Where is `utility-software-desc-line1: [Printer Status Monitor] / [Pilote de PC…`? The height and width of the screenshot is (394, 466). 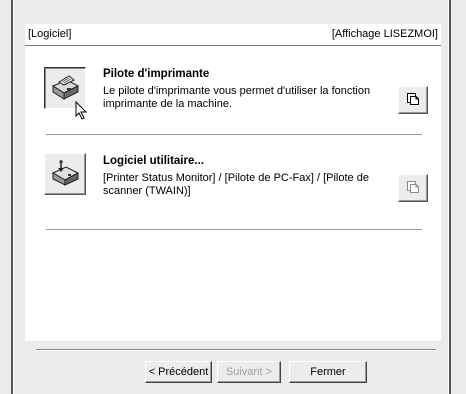
utility-software-desc-line1: [Printer Status Monitor] / [Pilote de PC… is located at coordinates (236, 178).